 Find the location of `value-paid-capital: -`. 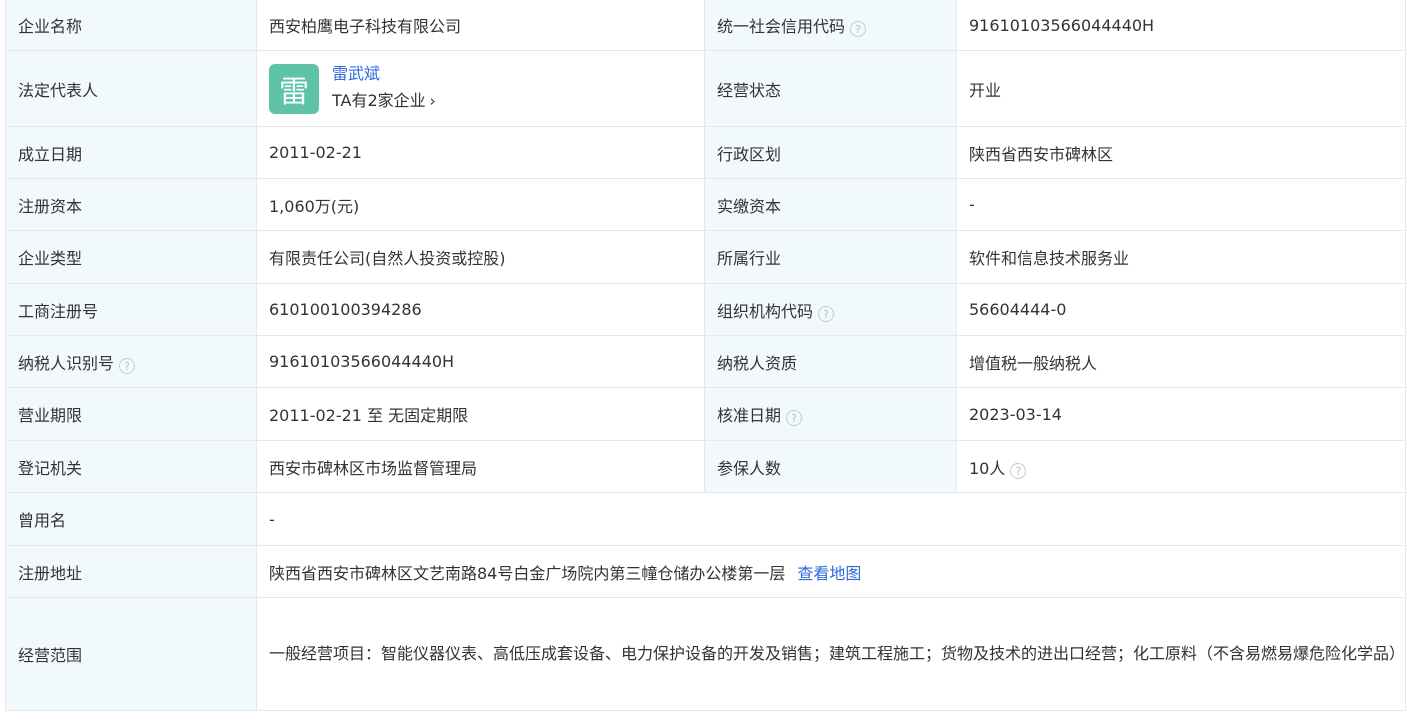

value-paid-capital: - is located at coordinates (1181, 204).